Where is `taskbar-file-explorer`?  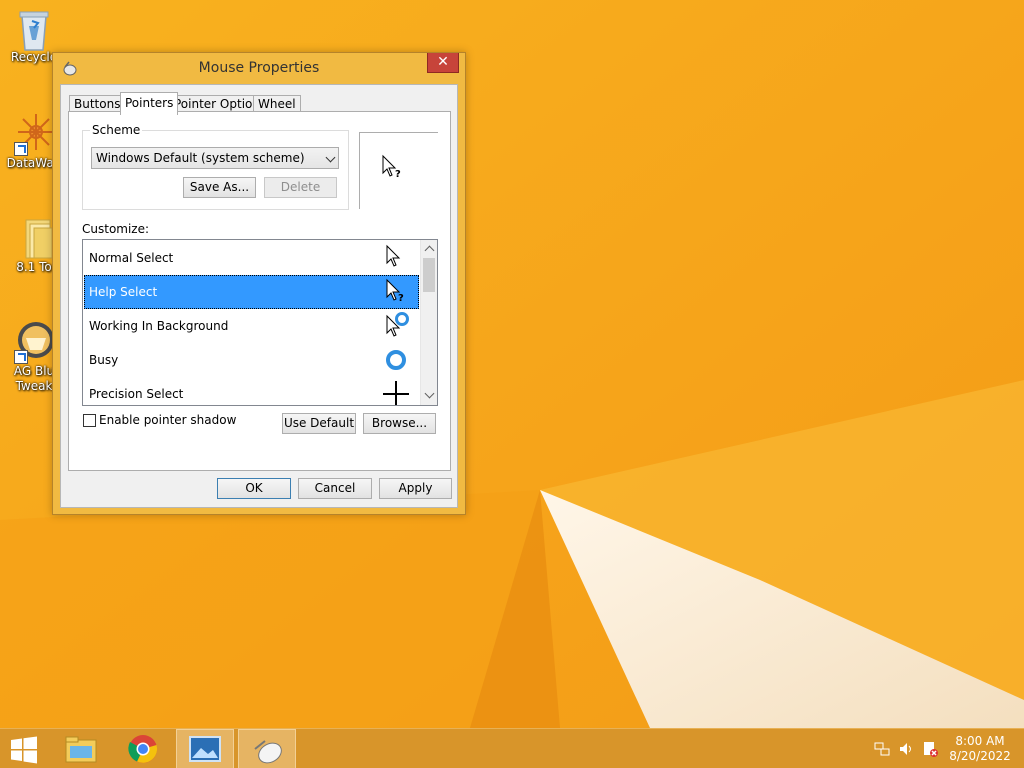
taskbar-file-explorer is located at coordinates (81, 748).